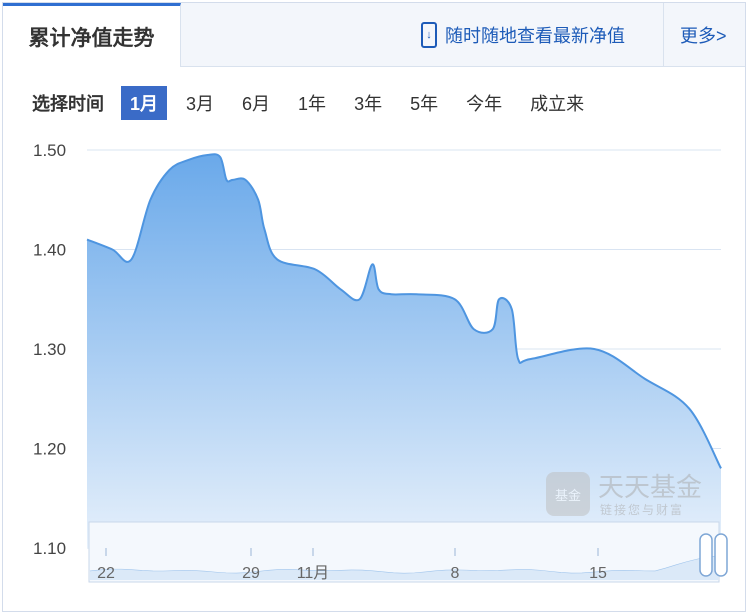 The image size is (750, 616). I want to click on navigator-tick-label: 29, so click(251, 573).